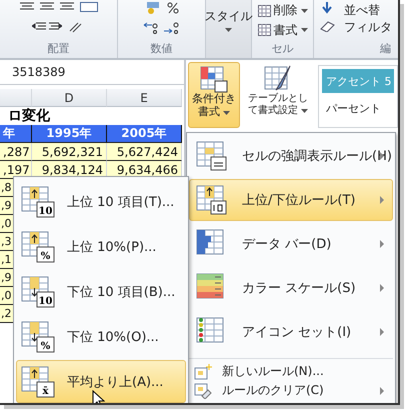 The image size is (409, 414). What do you see at coordinates (228, 16) in the screenshot?
I see `styles-label: スタイル` at bounding box center [228, 16].